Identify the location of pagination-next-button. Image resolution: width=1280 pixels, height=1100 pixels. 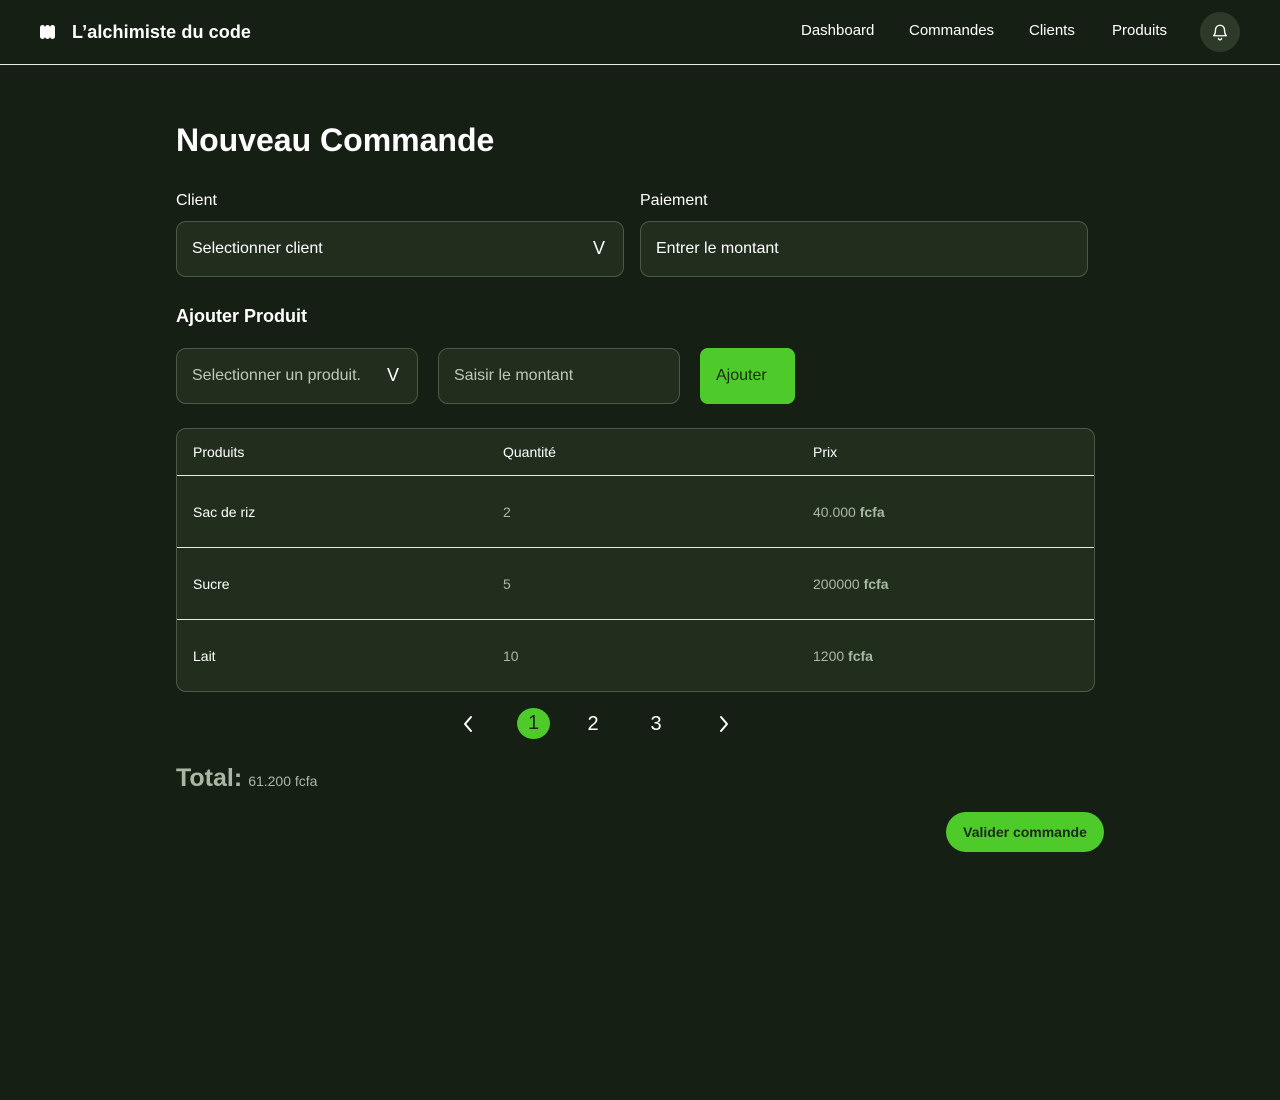
(724, 724).